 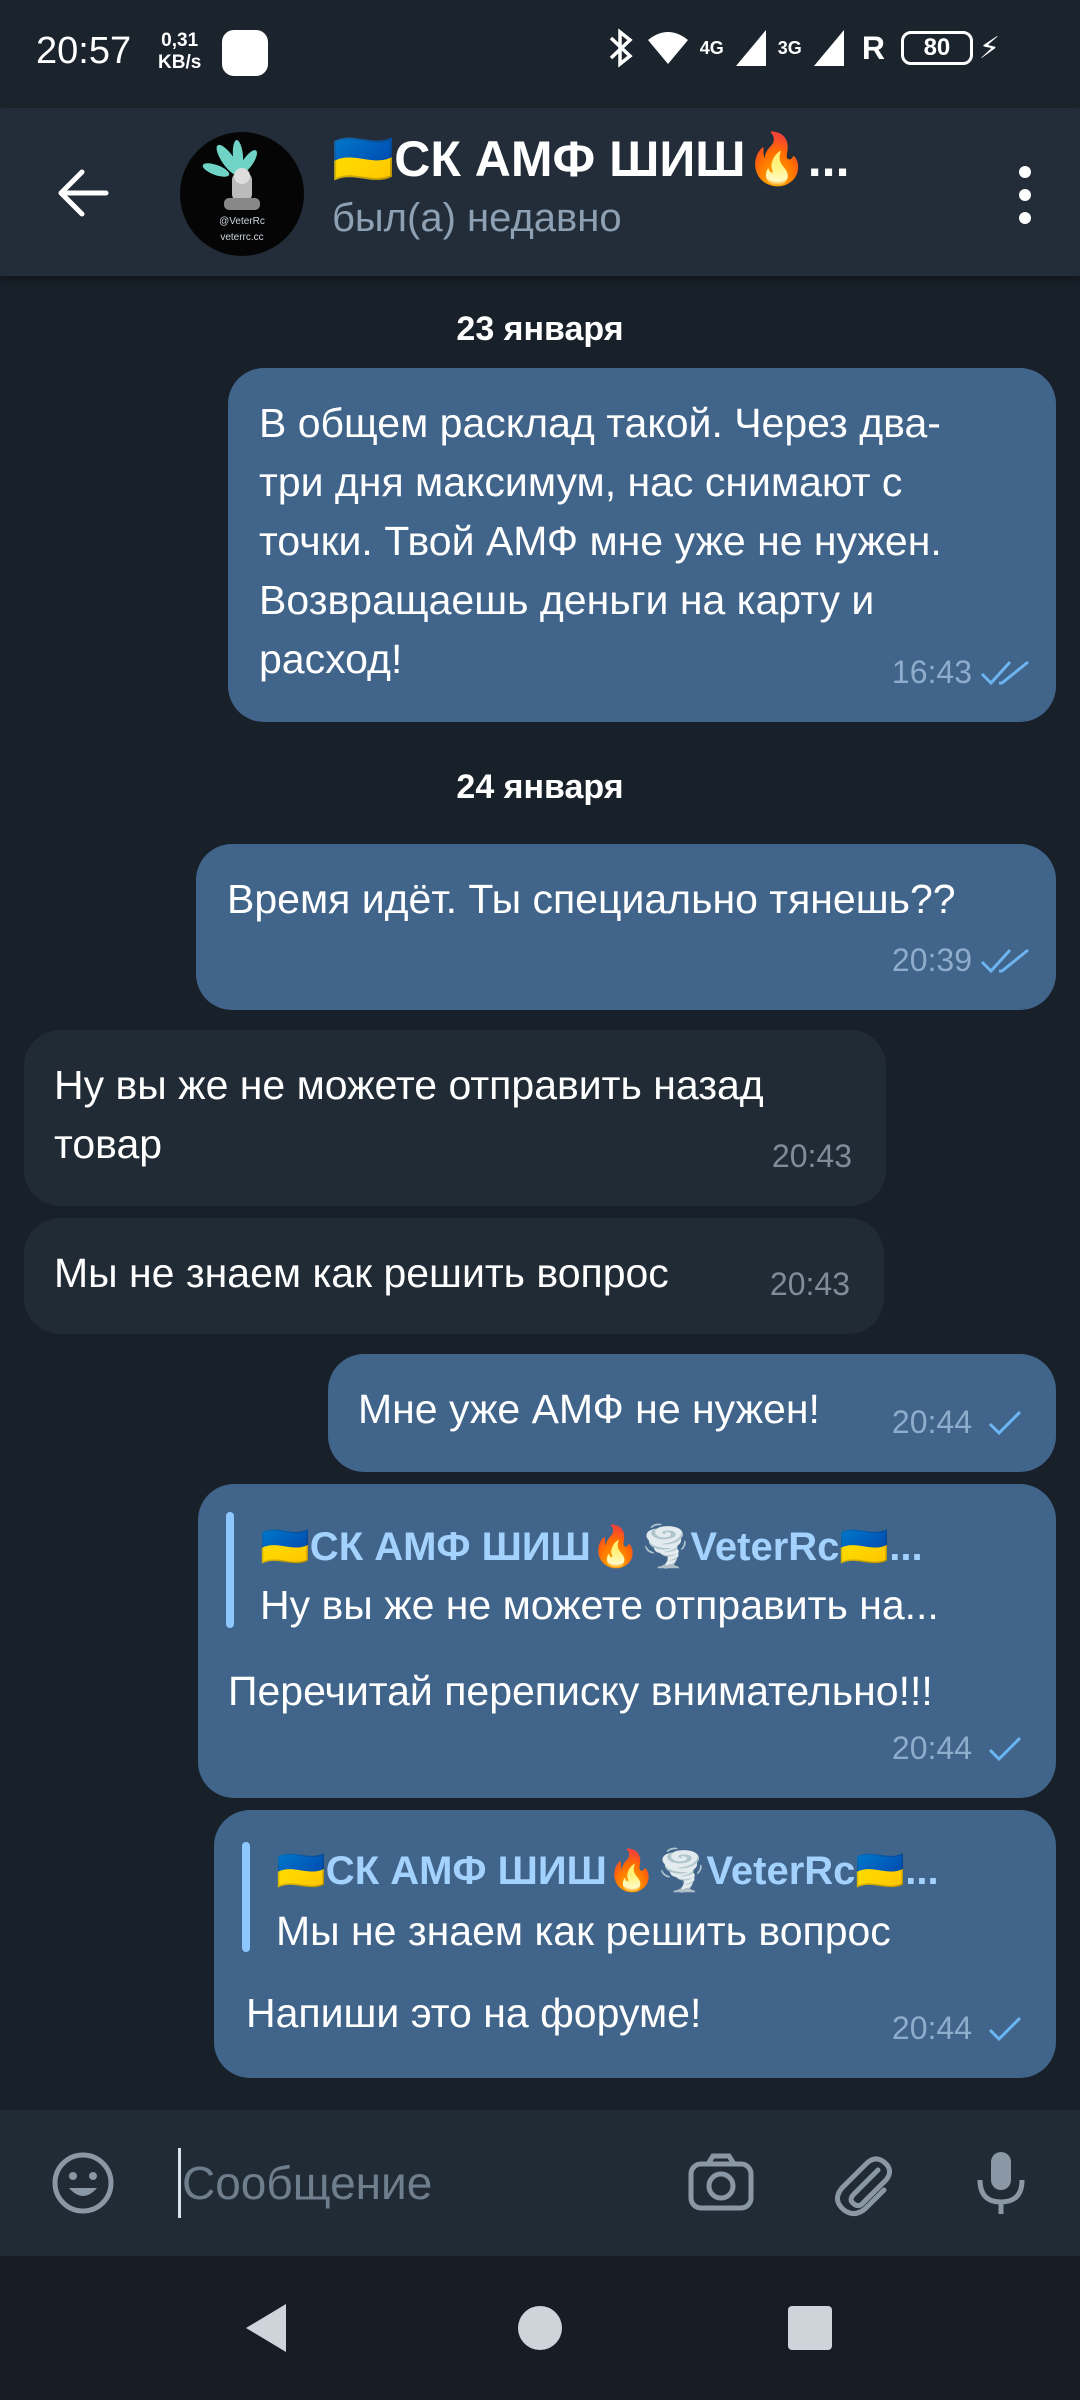 I want to click on date-separator: 24 января, so click(x=540, y=787).